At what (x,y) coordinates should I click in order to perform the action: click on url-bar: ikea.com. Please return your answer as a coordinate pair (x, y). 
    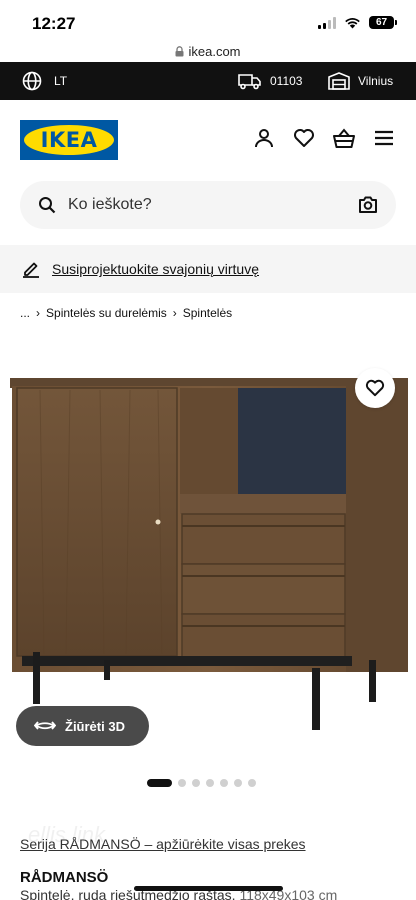
    Looking at the image, I should click on (208, 51).